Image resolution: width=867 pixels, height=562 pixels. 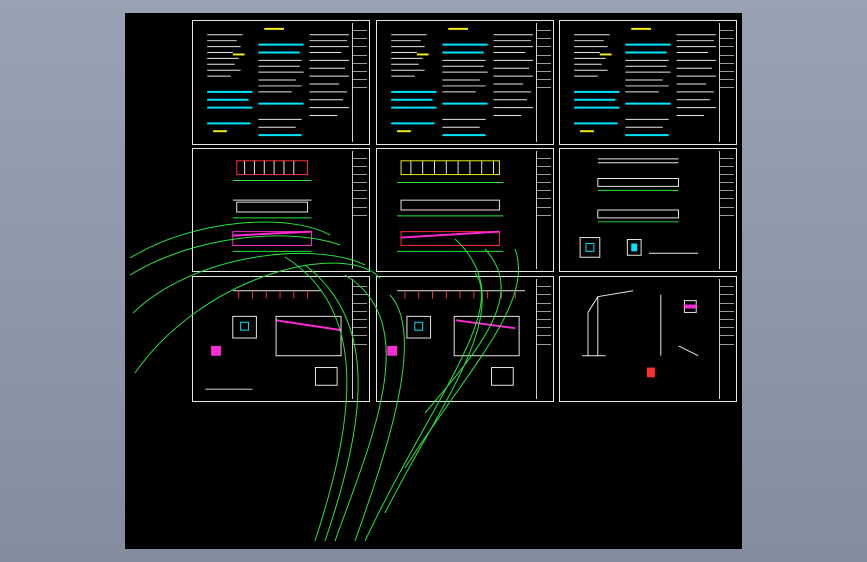 What do you see at coordinates (639, 208) in the screenshot?
I see `plan-drawing` at bounding box center [639, 208].